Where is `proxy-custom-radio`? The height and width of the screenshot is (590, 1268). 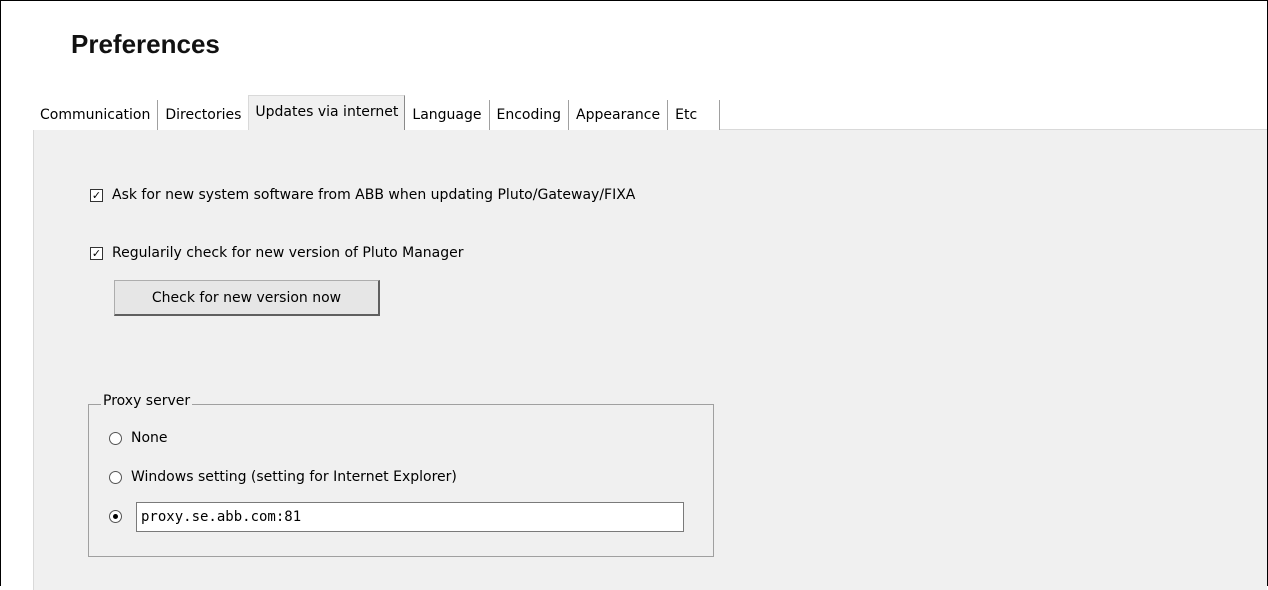
proxy-custom-radio is located at coordinates (115, 516).